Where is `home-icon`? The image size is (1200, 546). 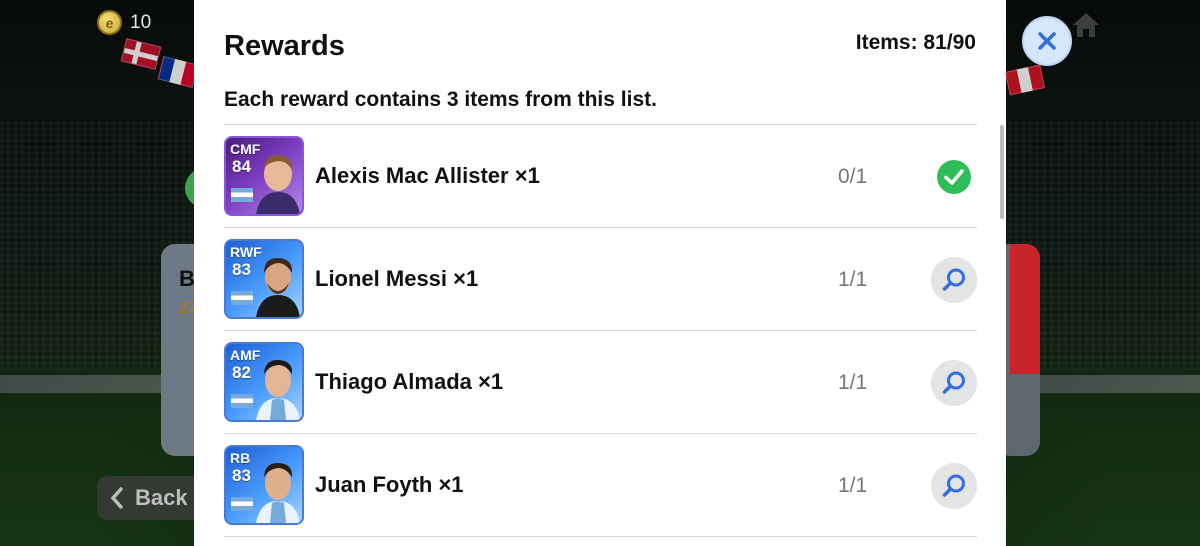 home-icon is located at coordinates (1086, 25).